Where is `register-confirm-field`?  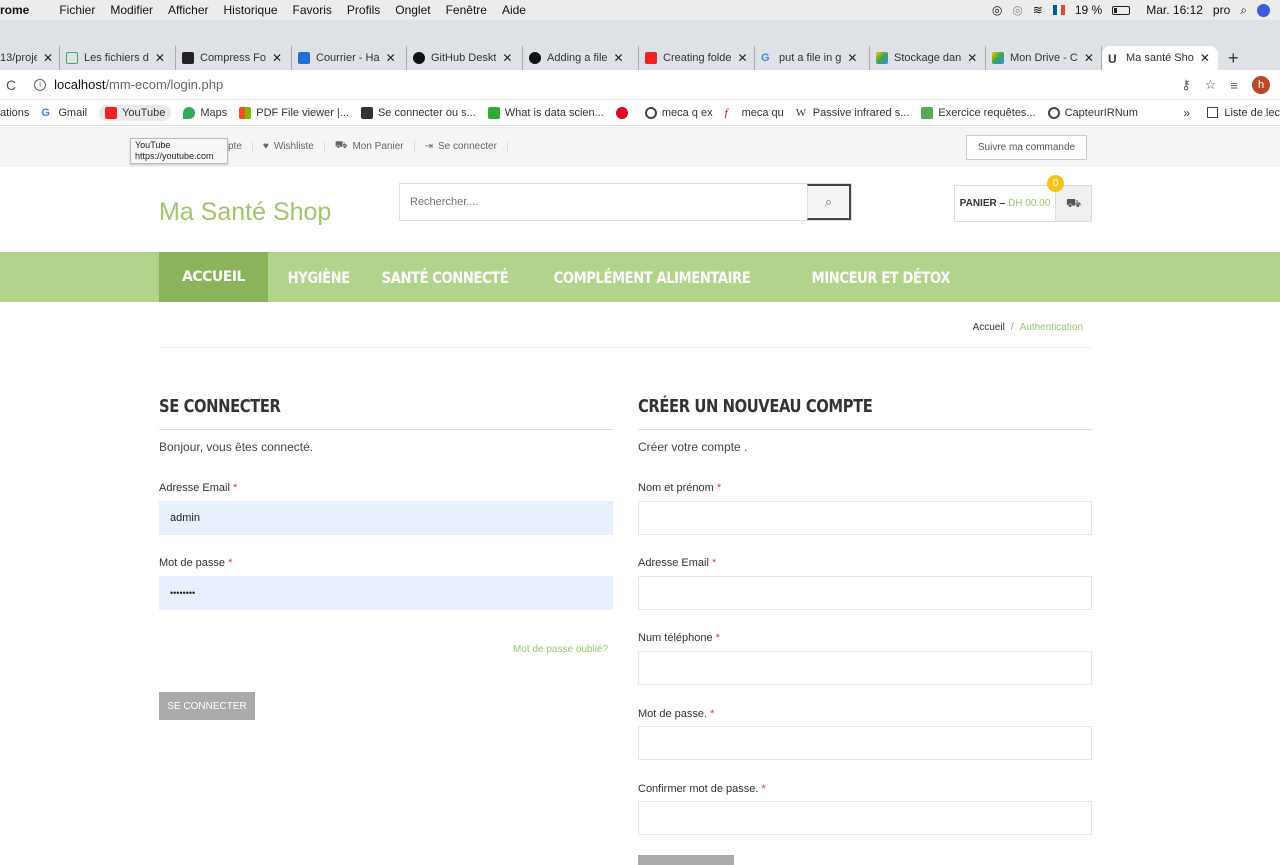
register-confirm-field is located at coordinates (865, 818).